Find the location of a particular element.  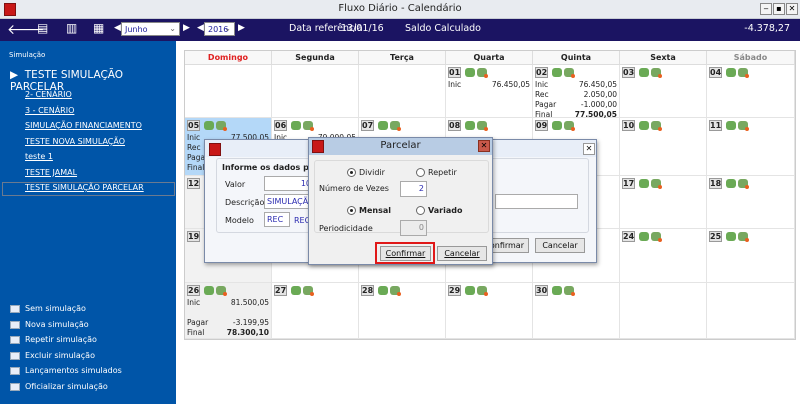

calendar-day-cell: 30 is located at coordinates (576, 311).